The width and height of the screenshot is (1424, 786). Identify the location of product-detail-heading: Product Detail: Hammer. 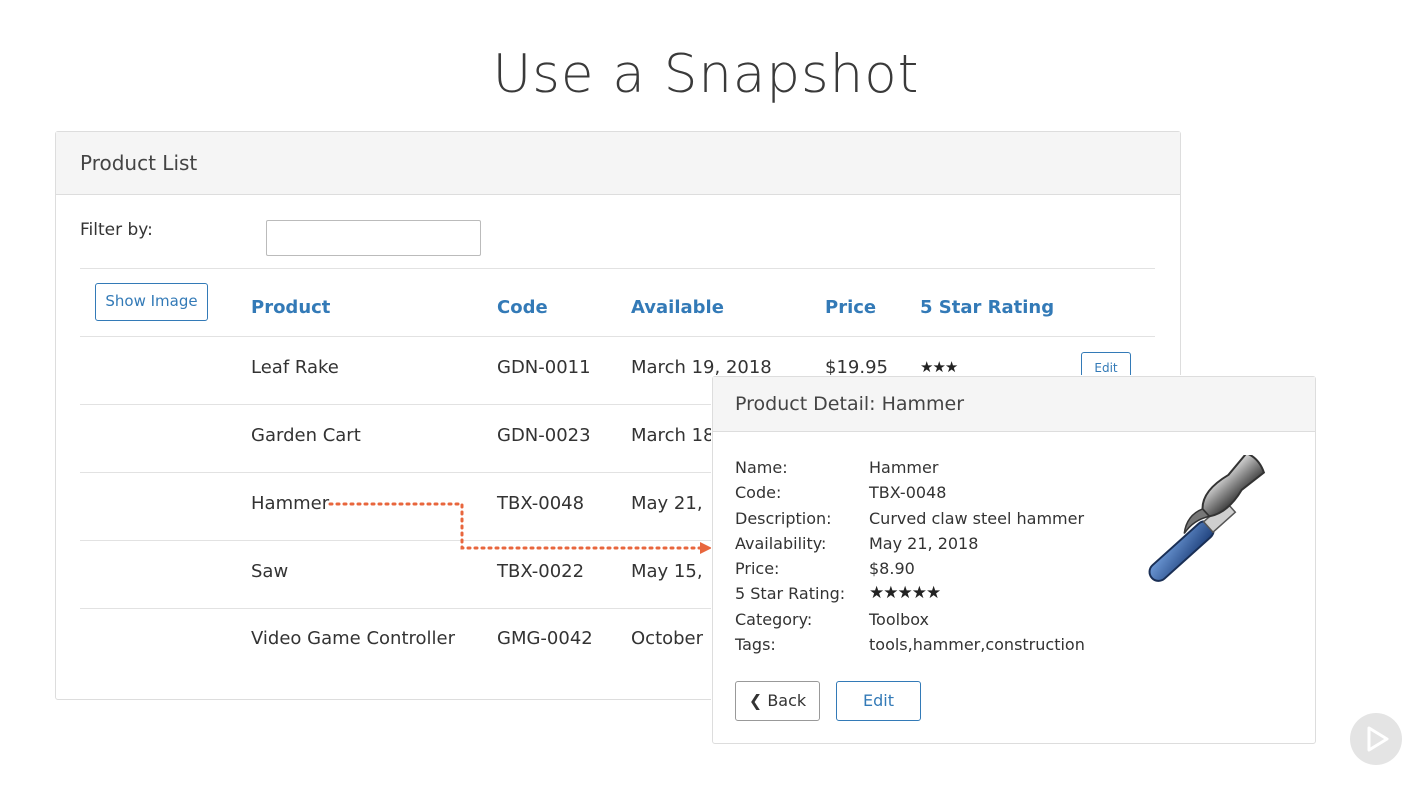
(1014, 404).